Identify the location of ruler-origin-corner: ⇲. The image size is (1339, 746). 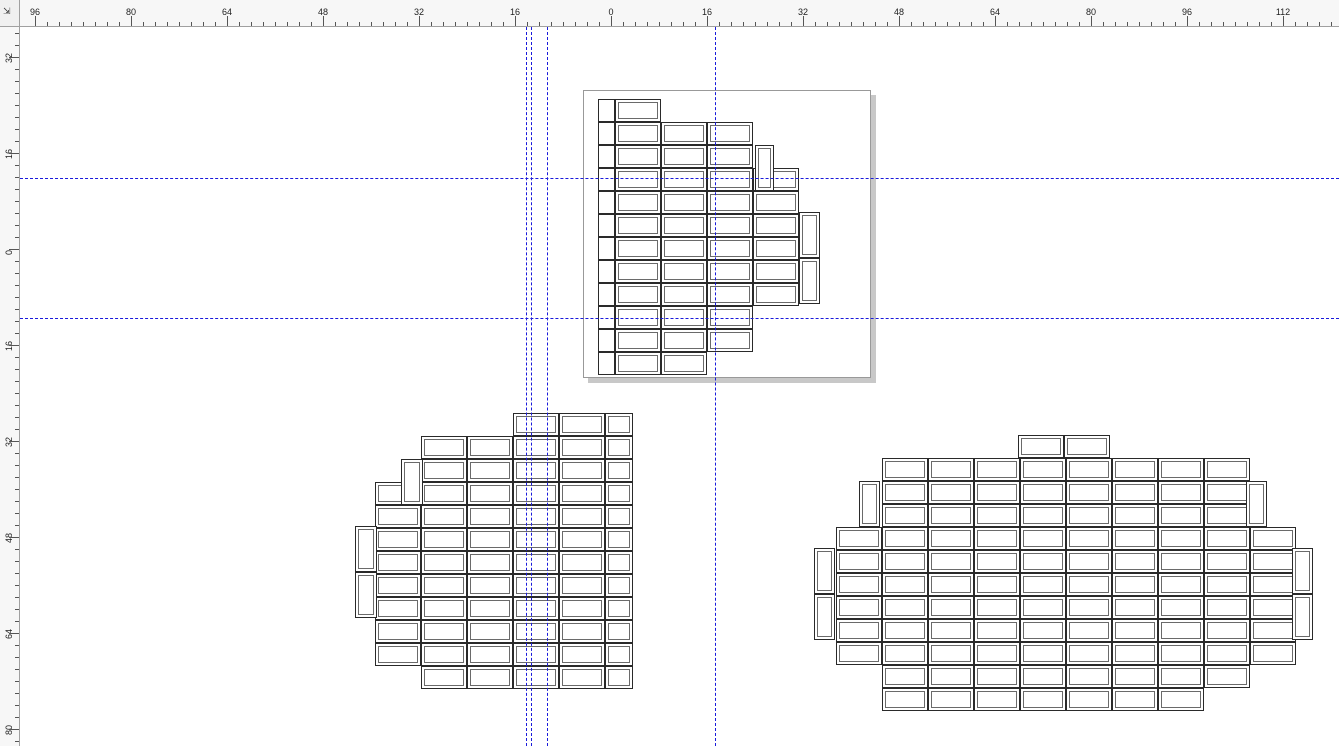
(10, 13).